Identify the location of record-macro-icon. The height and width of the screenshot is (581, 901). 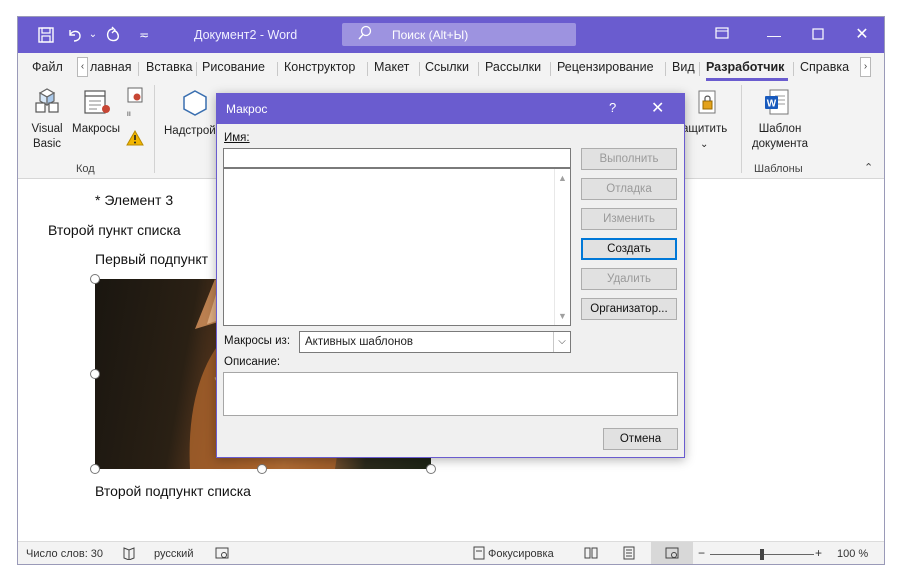
(135, 96).